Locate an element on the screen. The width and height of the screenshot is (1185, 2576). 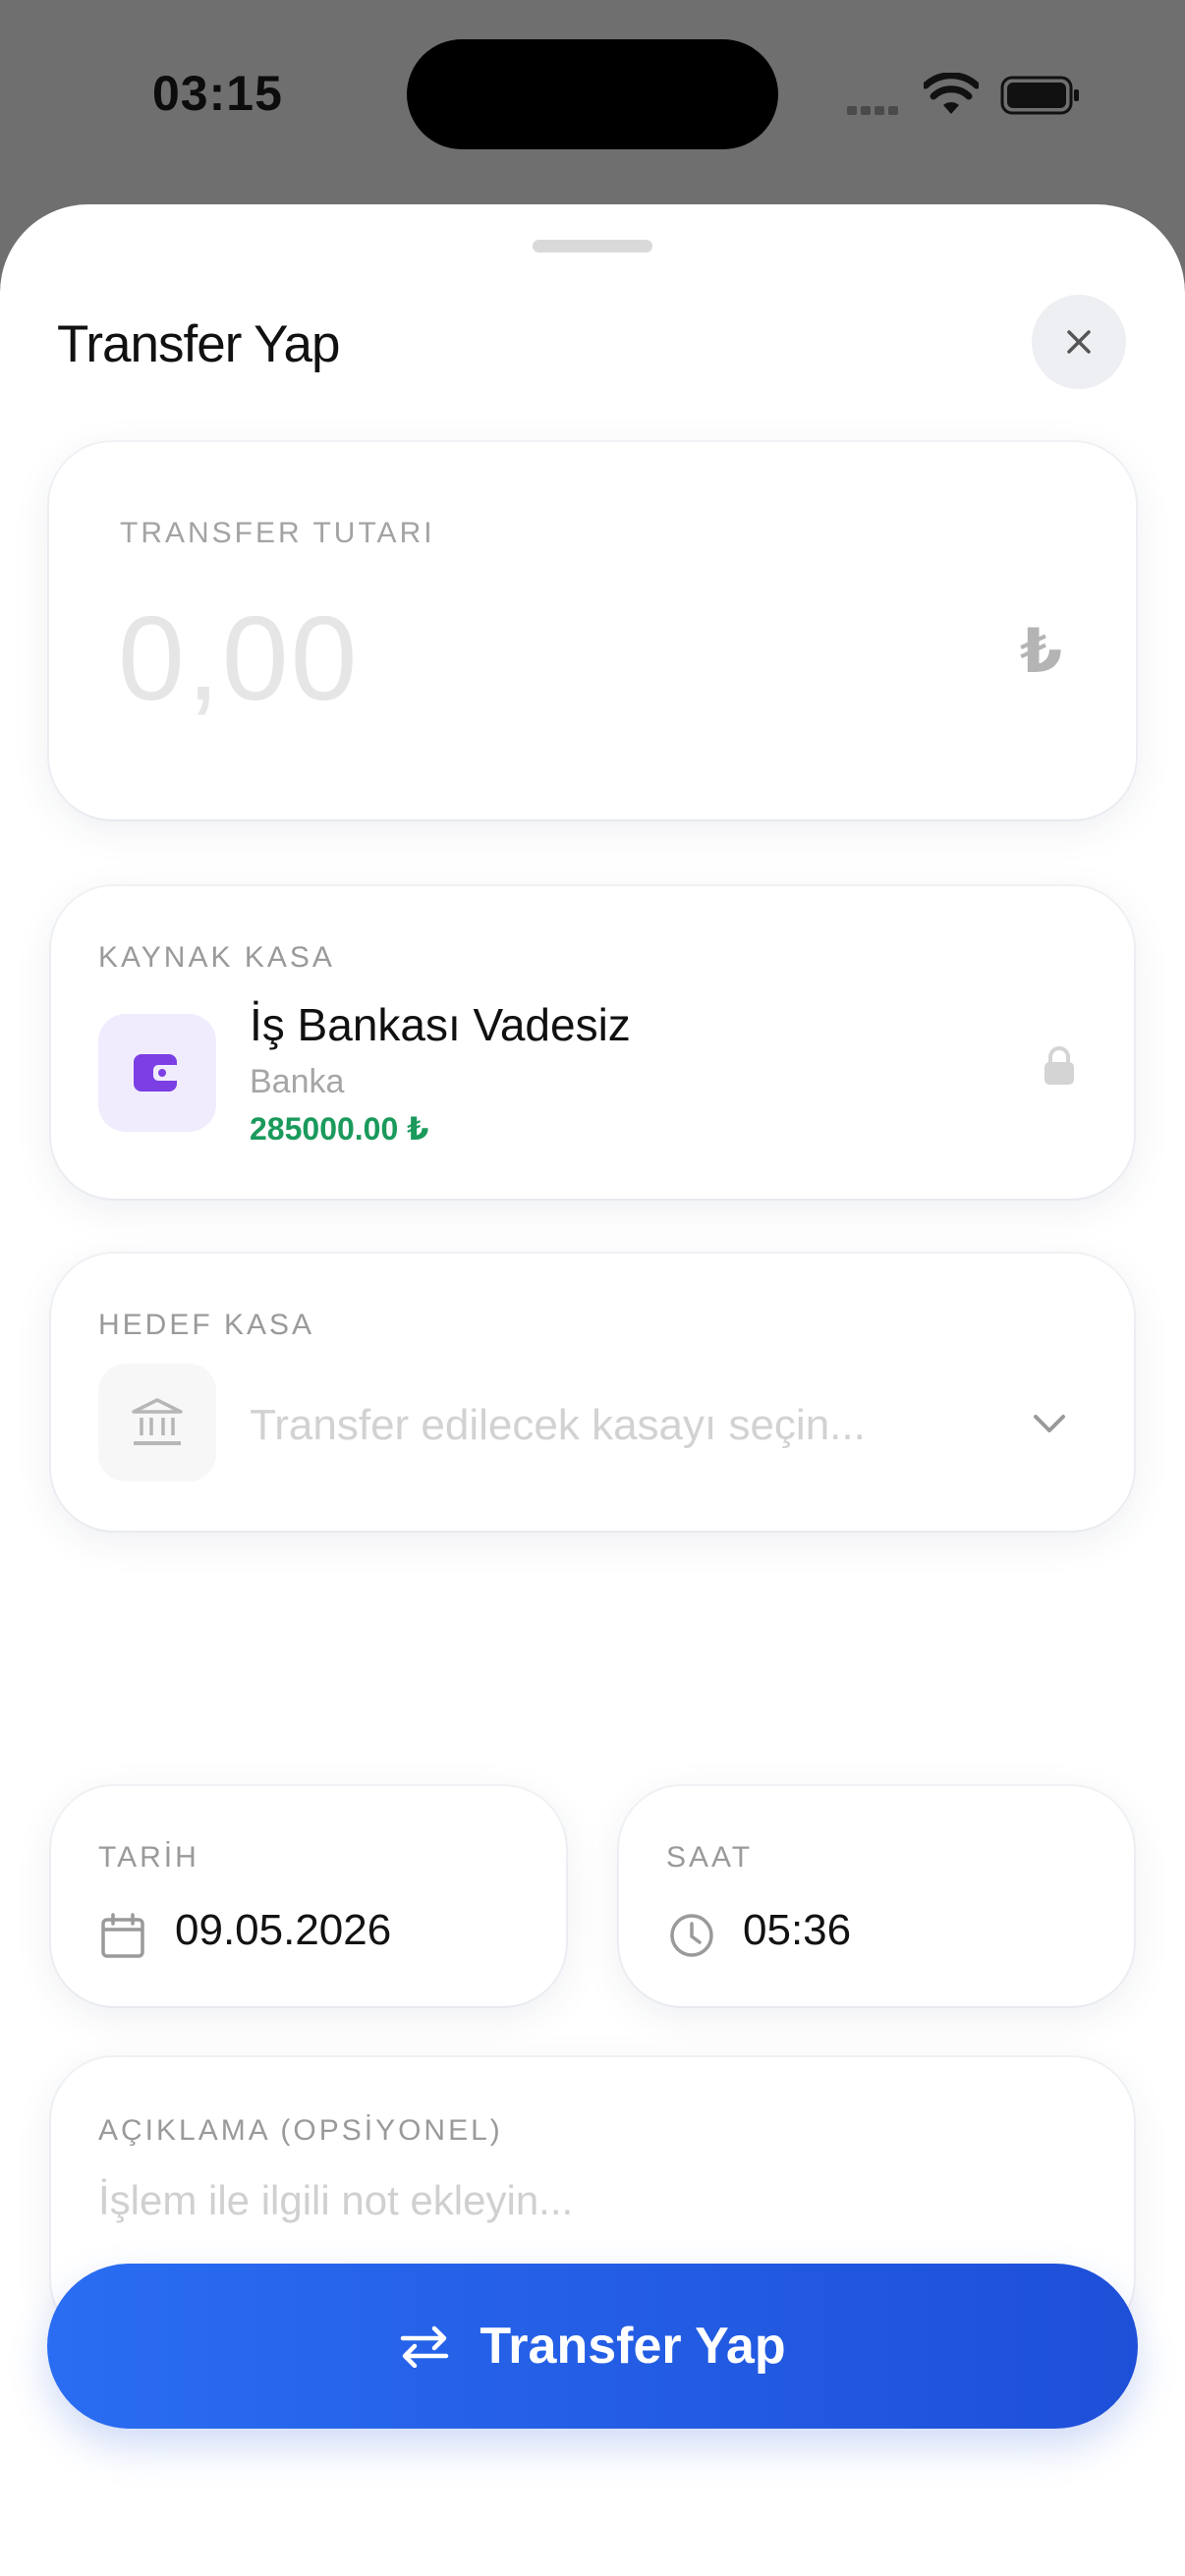
wallet-icon-tile is located at coordinates (157, 1073).